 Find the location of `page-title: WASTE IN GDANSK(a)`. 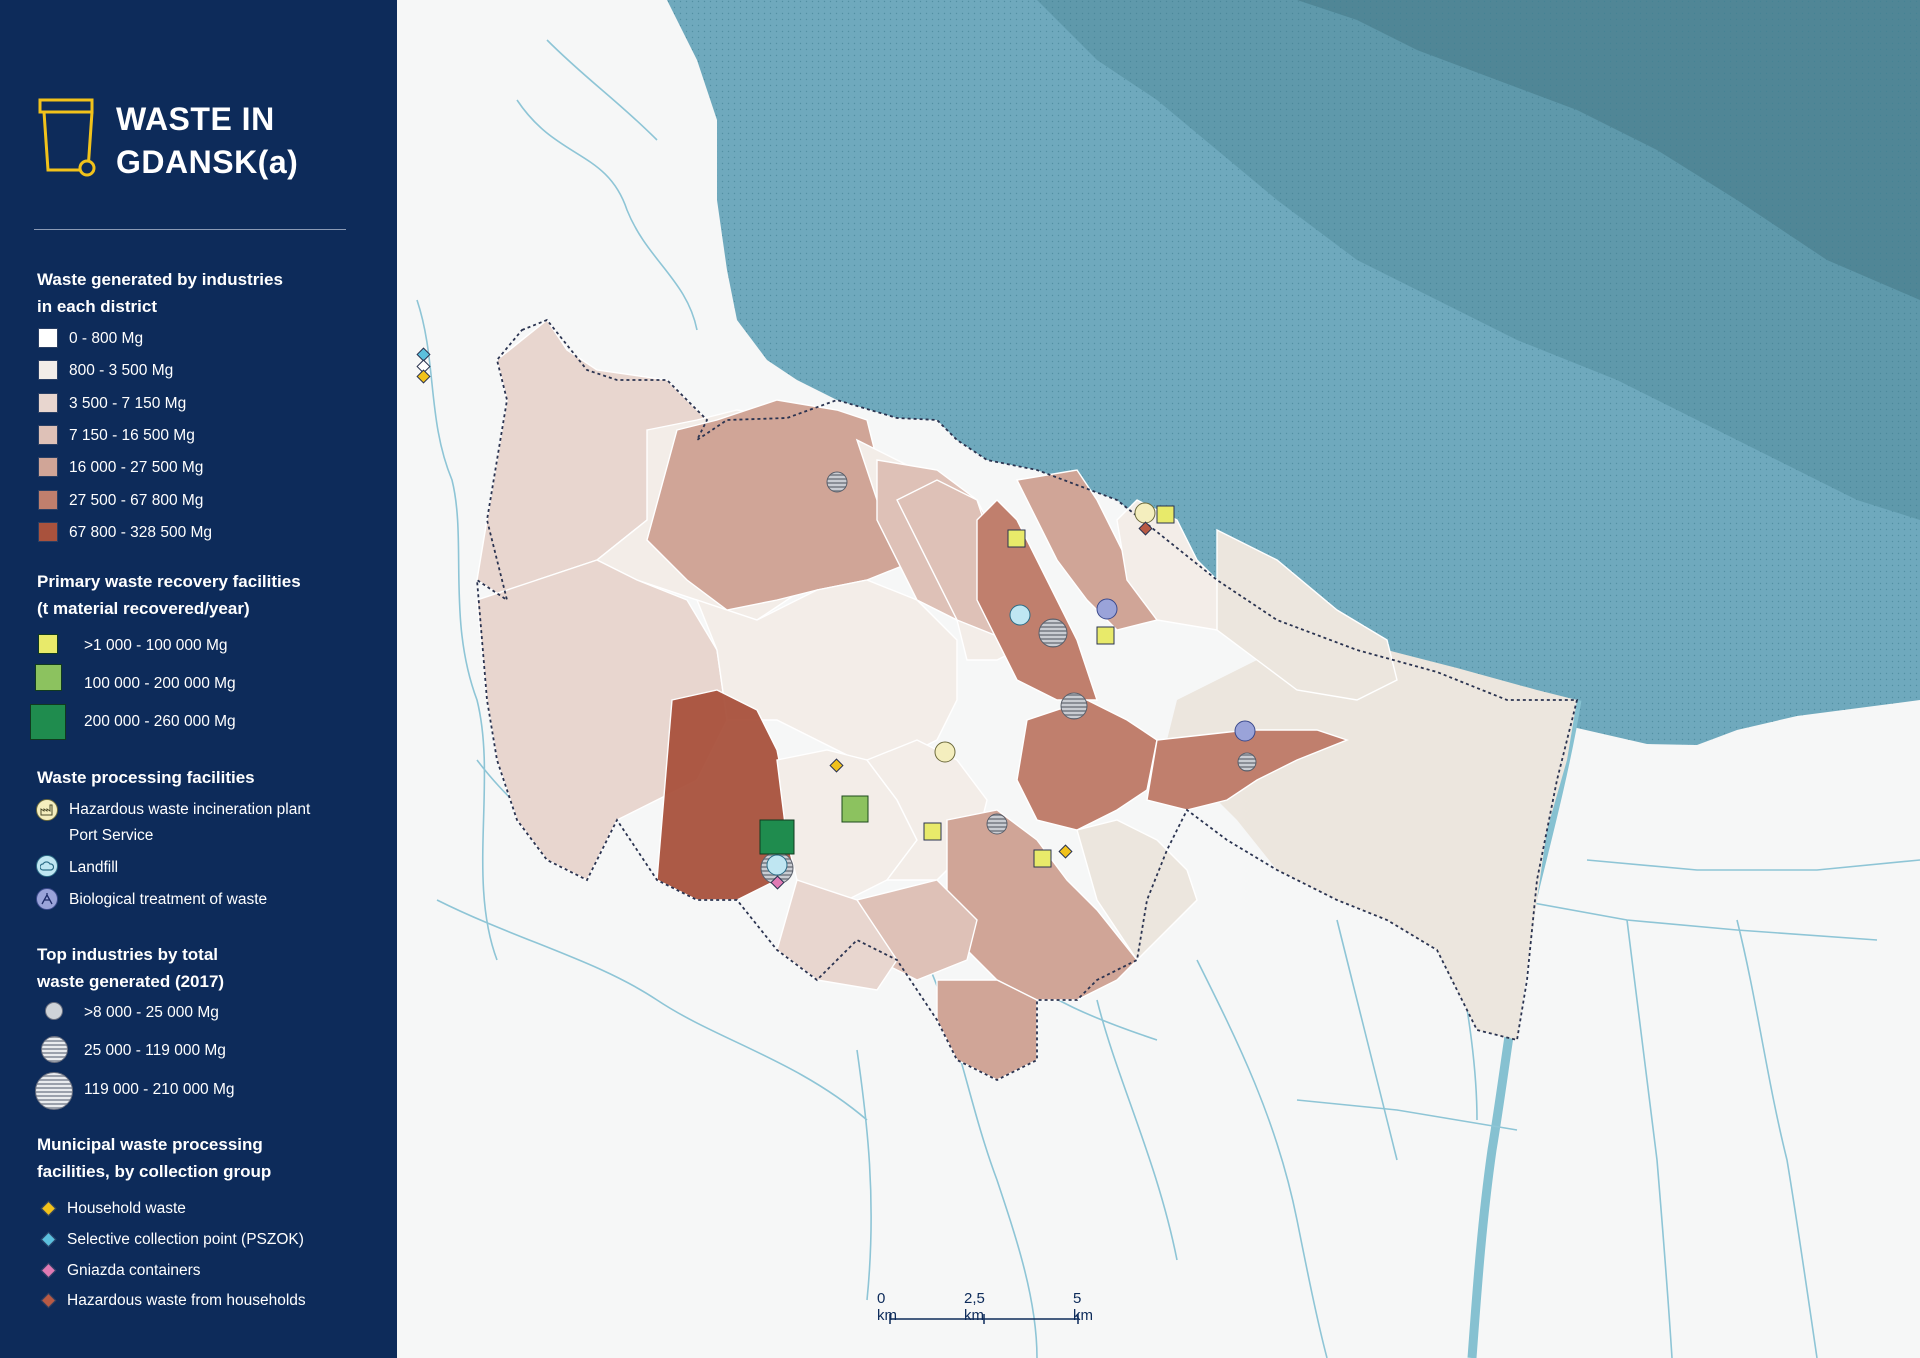

page-title: WASTE IN GDANSK(a) is located at coordinates (207, 140).